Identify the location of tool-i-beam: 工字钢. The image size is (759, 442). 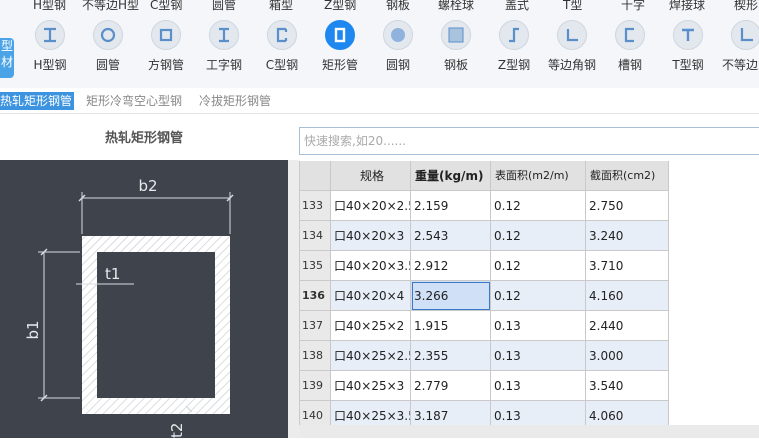
(224, 51).